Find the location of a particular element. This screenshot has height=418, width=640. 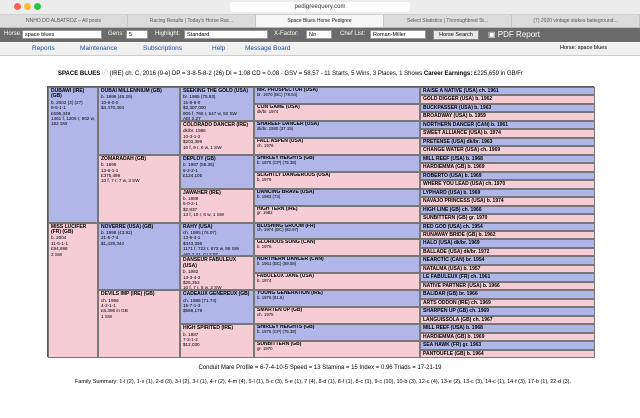

pedigree-gen5-cell: NAVAJO PRINCESS (USA) b. 1974 is located at coordinates (507, 201).